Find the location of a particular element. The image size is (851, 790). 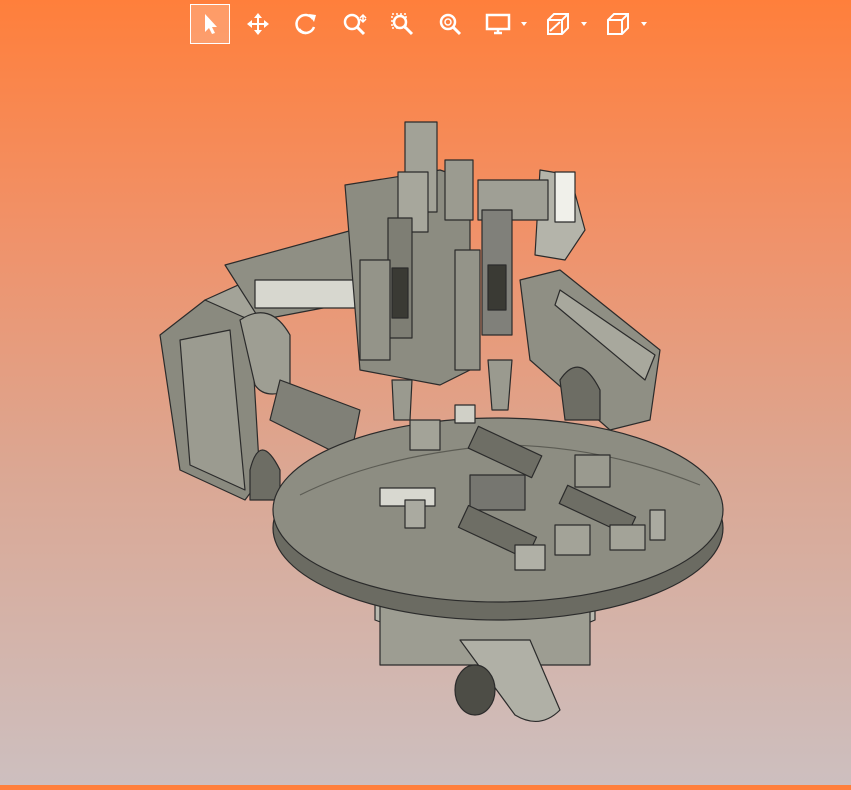

zoom-area-button is located at coordinates (402, 24).